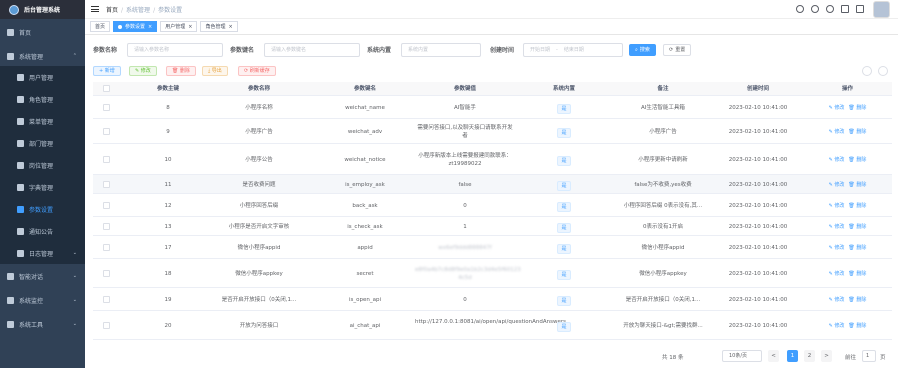  I want to click on search-icon, so click(800, 9).